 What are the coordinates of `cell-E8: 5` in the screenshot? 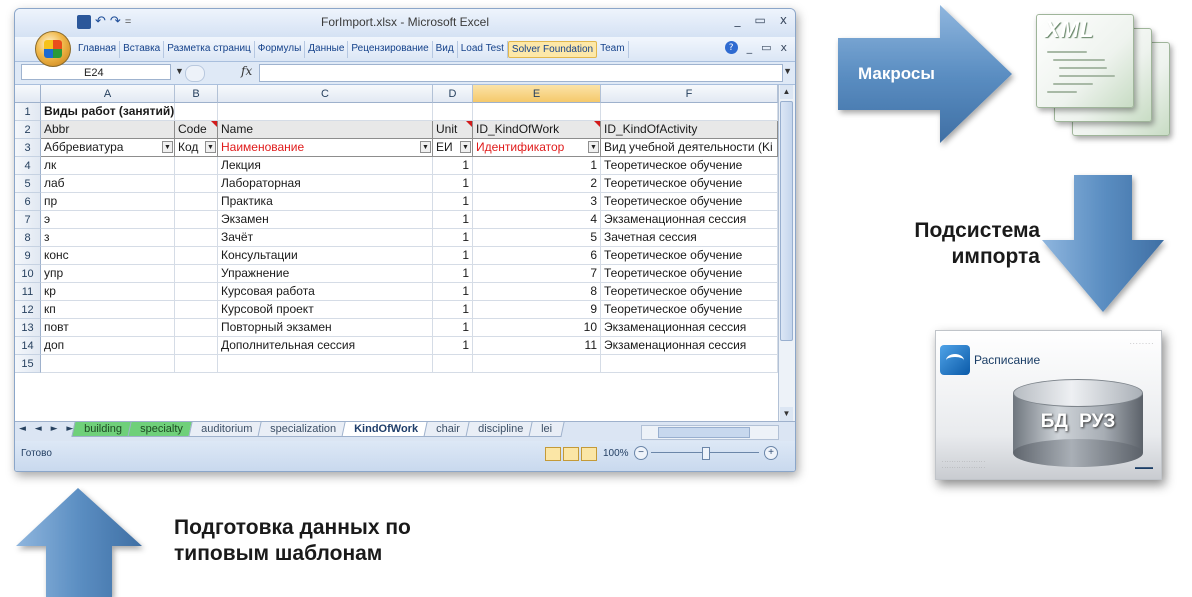 It's located at (537, 238).